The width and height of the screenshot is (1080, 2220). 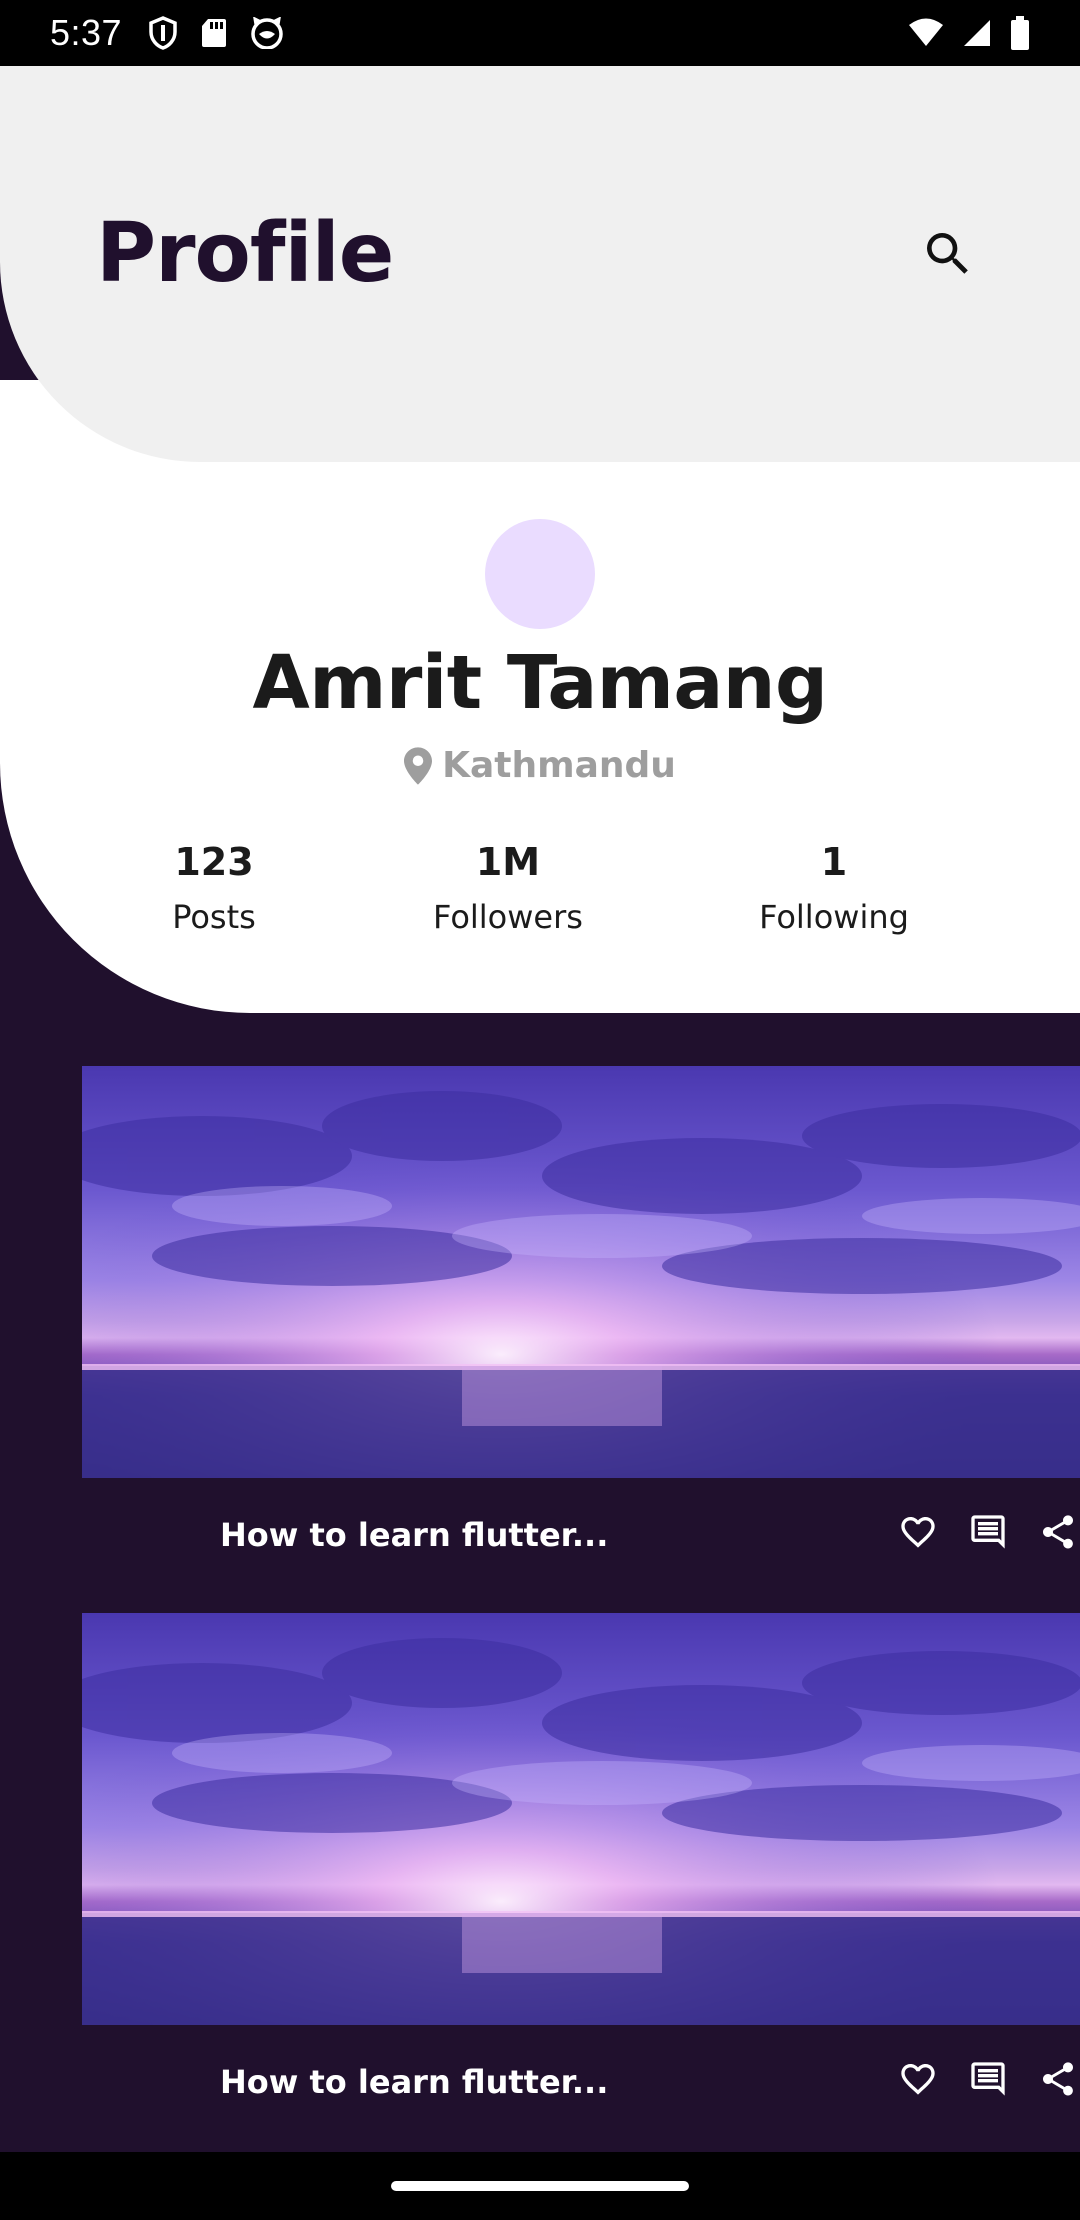 I want to click on stat-value: 123, so click(x=214, y=862).